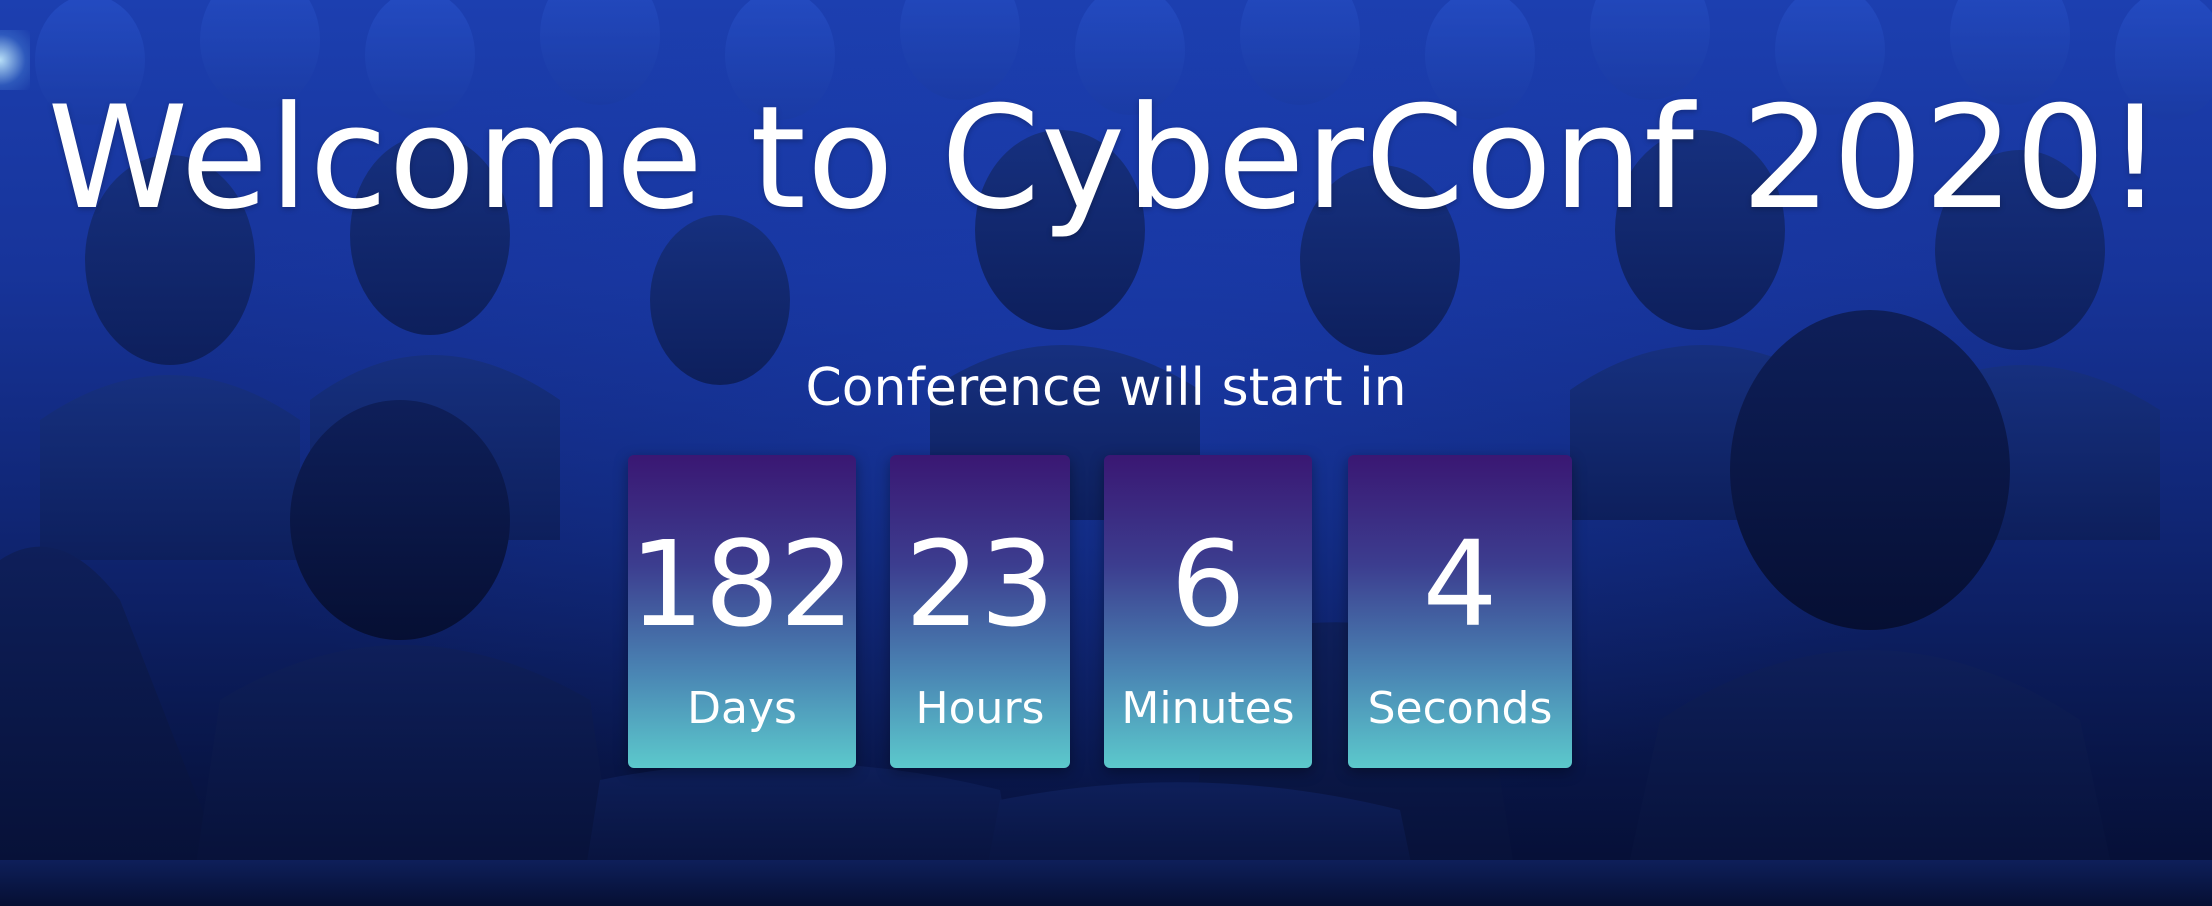 This screenshot has height=906, width=2212. I want to click on countdown-days-label: Days, so click(742, 708).